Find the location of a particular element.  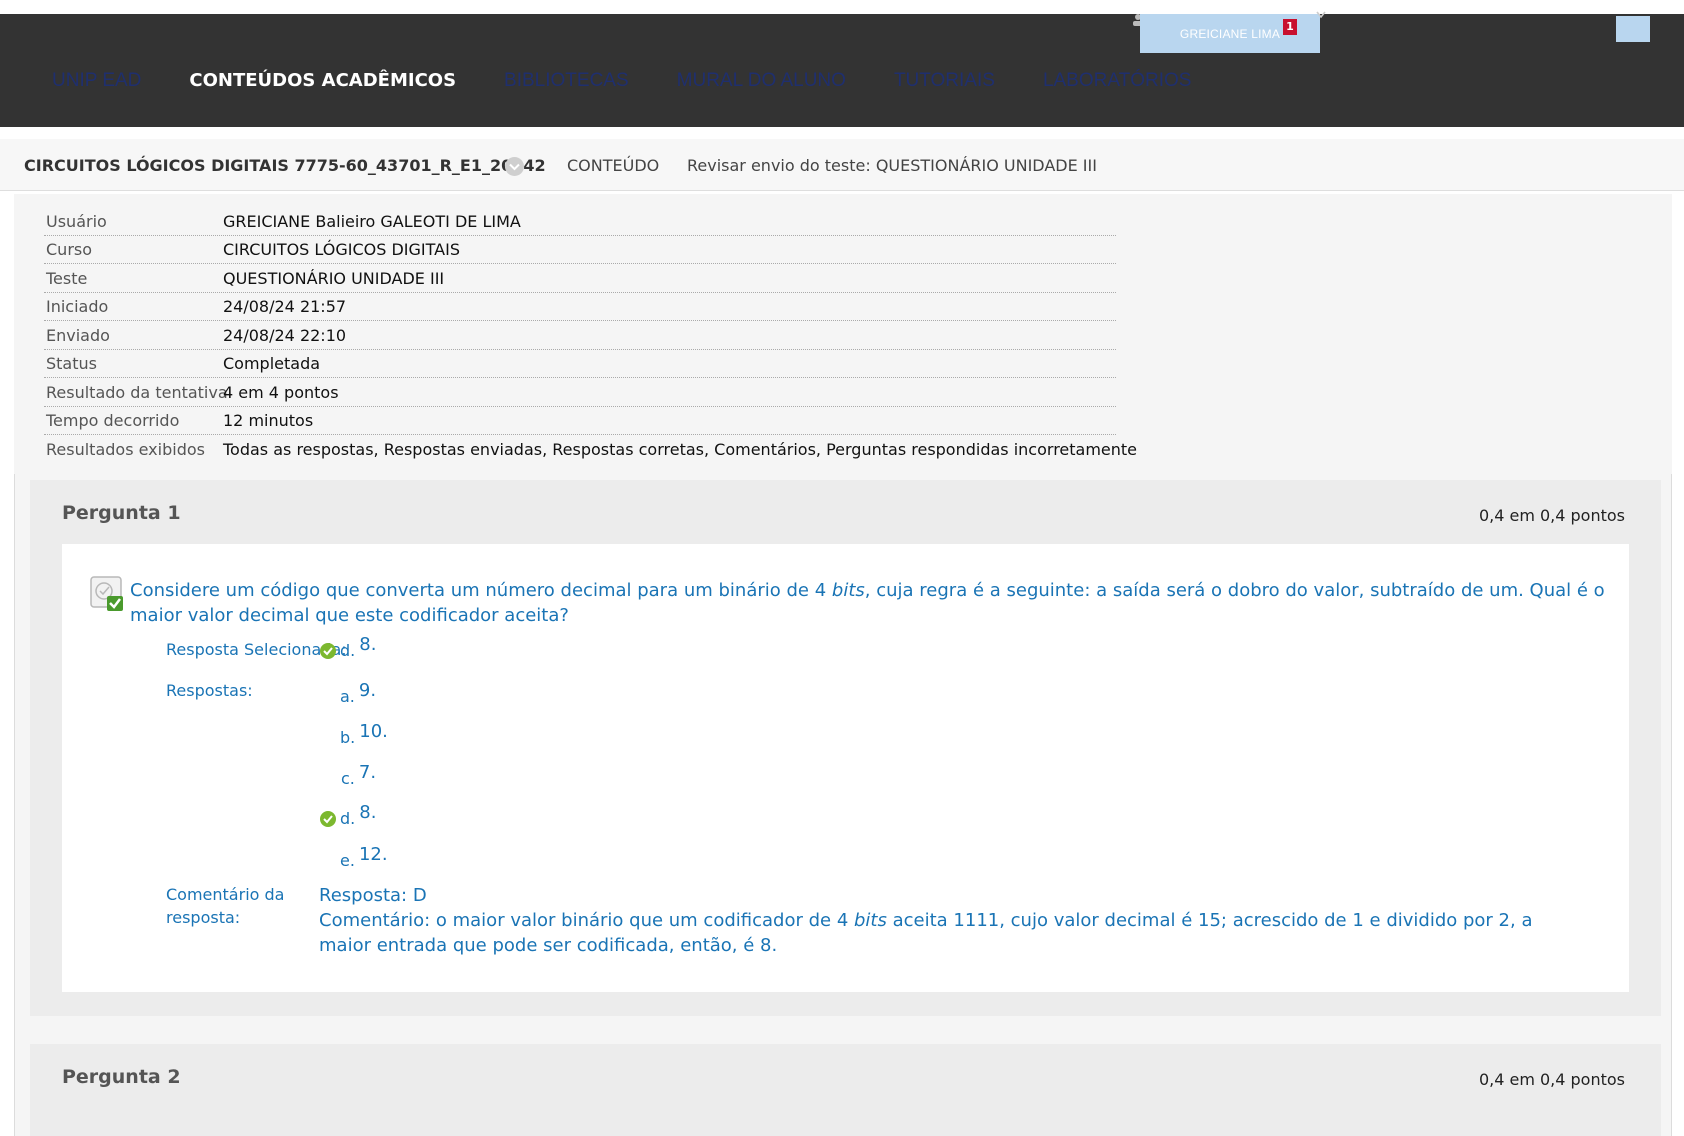

user-menu-button: GREICIANE LIMA 1 is located at coordinates (1230, 33).